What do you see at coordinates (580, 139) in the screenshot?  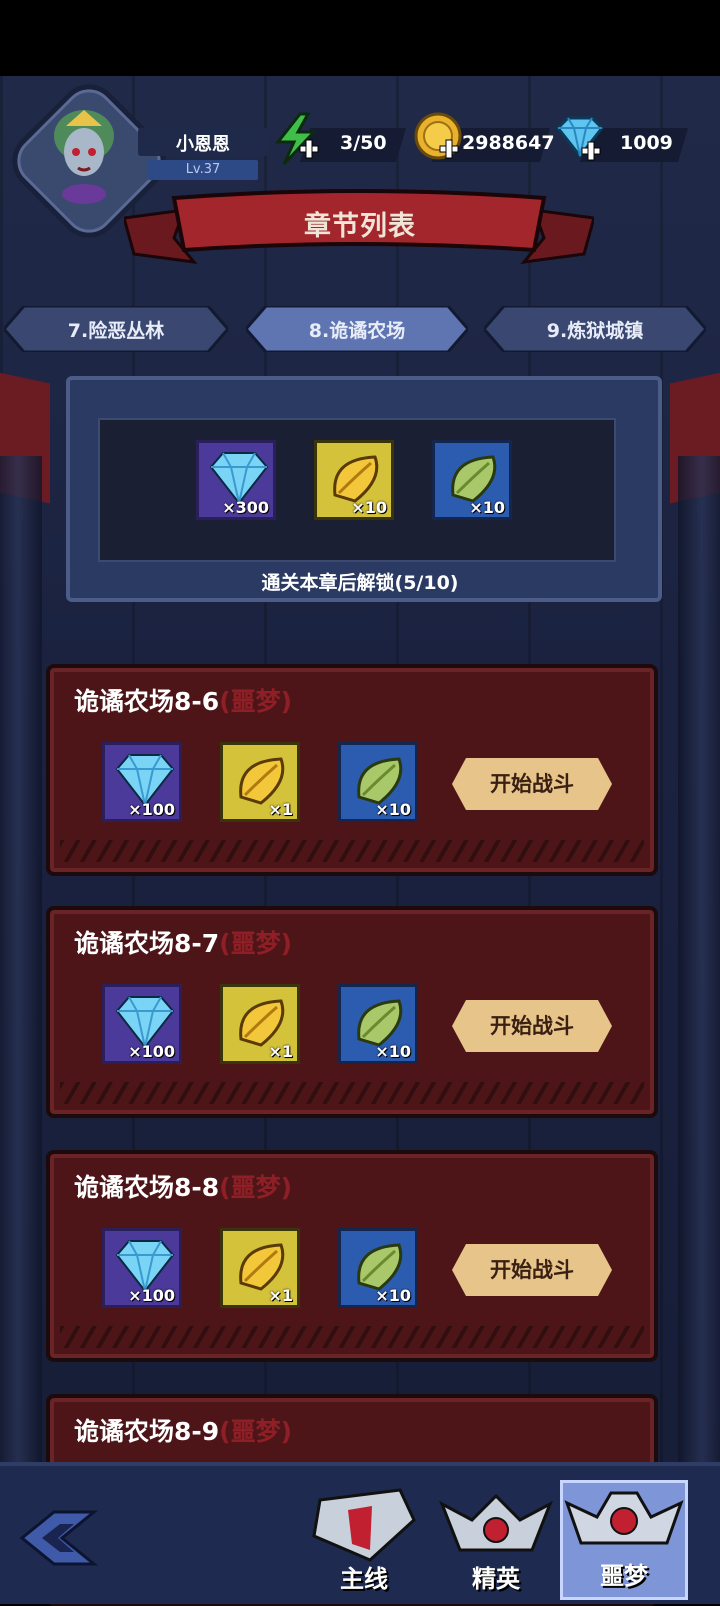 I see `diamond-icon` at bounding box center [580, 139].